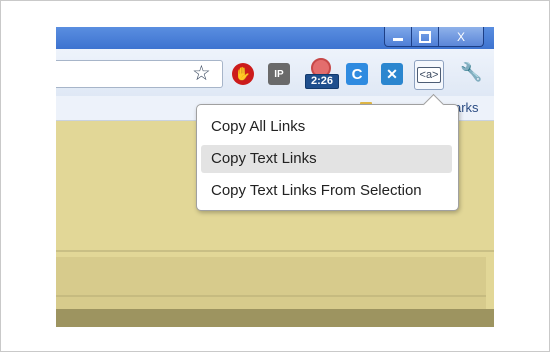 This screenshot has width=550, height=352. I want to click on close-button: X, so click(461, 37).